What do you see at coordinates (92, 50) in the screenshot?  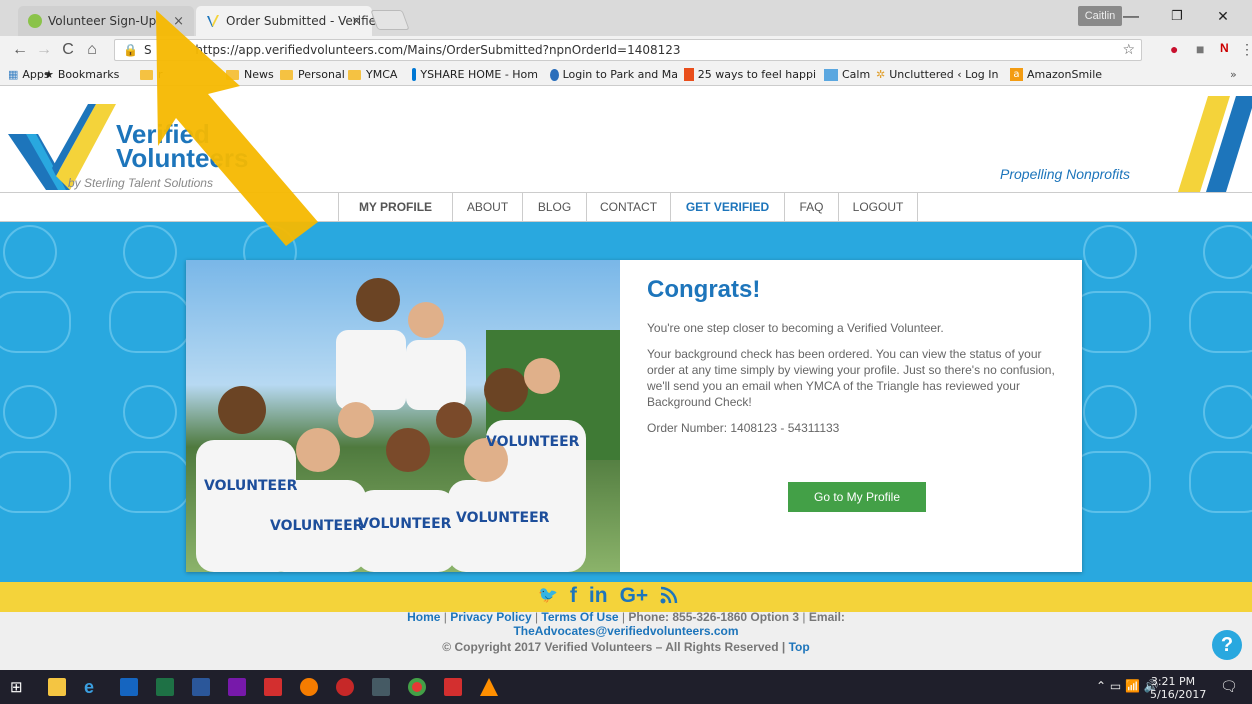 I see `home-button: ⌂` at bounding box center [92, 50].